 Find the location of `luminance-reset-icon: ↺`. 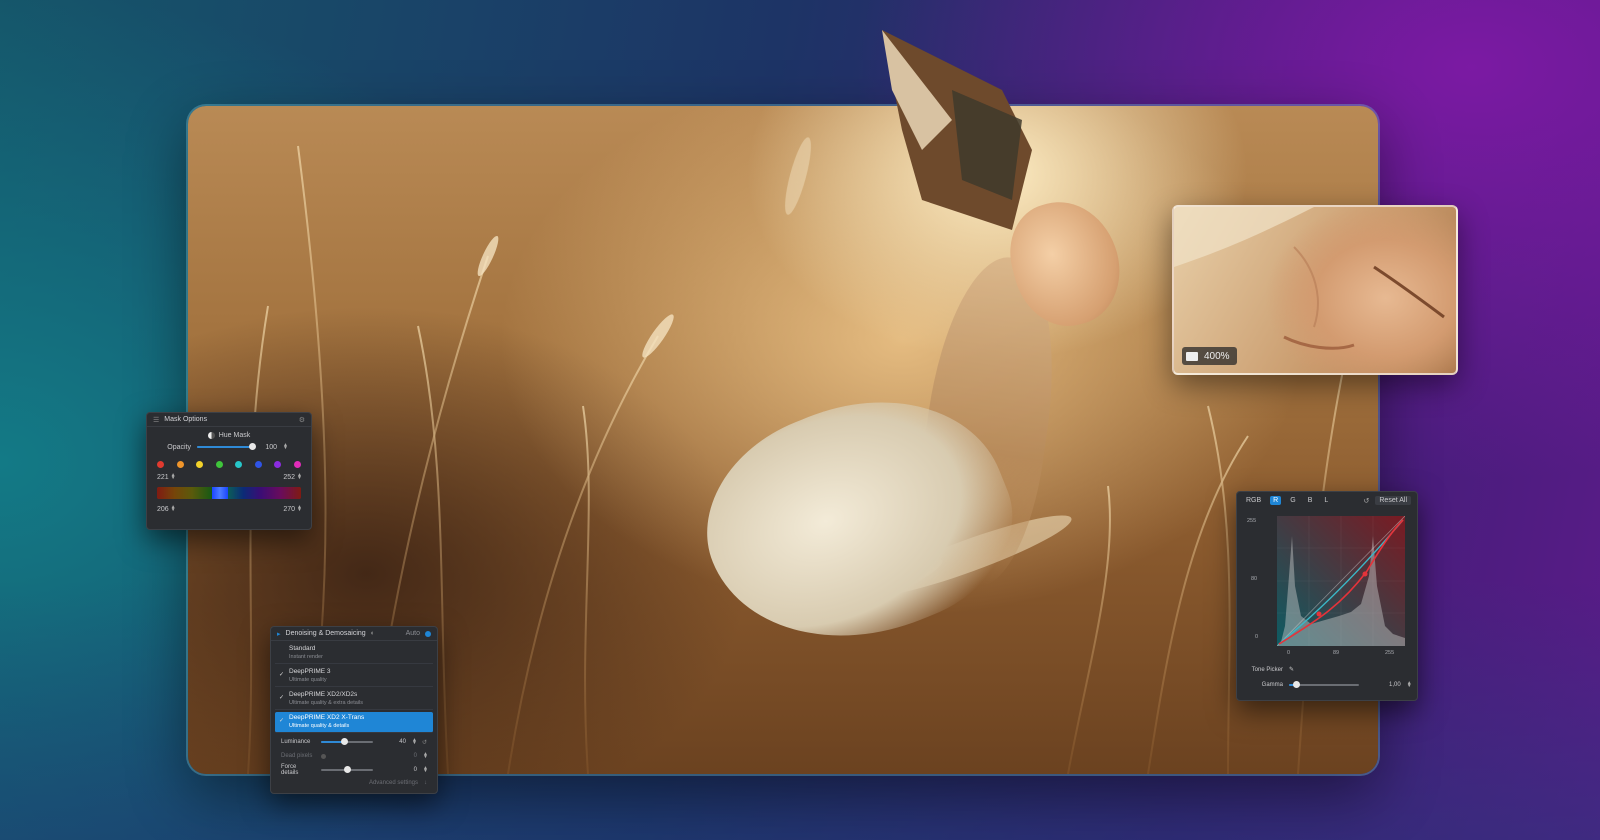

luminance-reset-icon: ↺ is located at coordinates (424, 742).